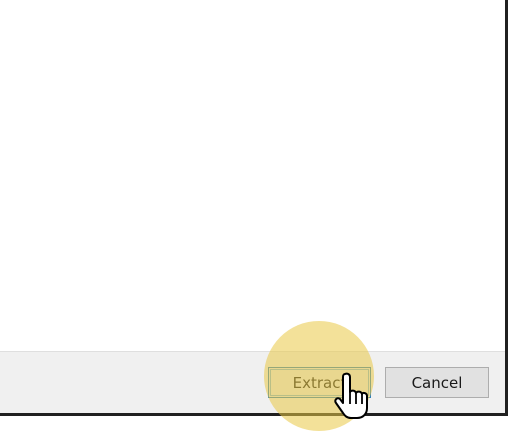  What do you see at coordinates (254, 414) in the screenshot?
I see `window-border-bottom` at bounding box center [254, 414].